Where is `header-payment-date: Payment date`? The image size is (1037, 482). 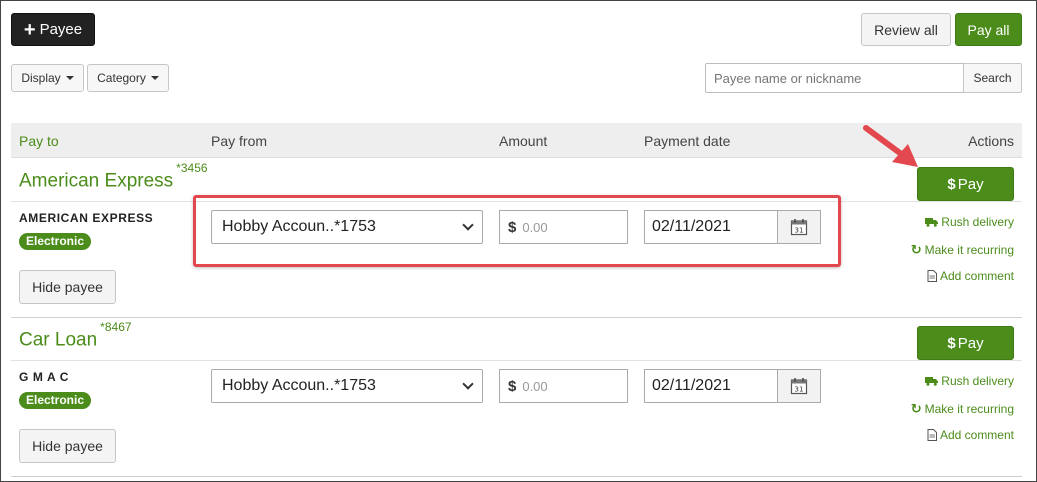 header-payment-date: Payment date is located at coordinates (687, 141).